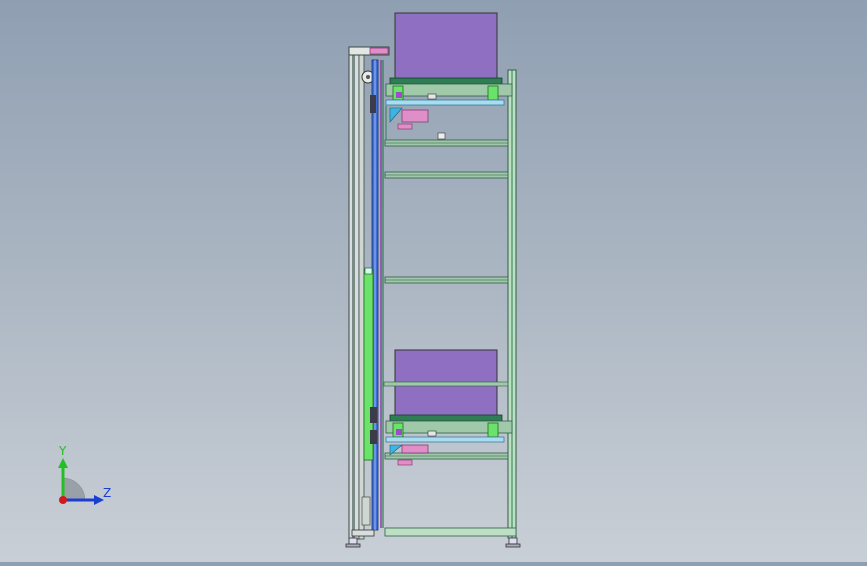 The width and height of the screenshot is (867, 566). I want to click on z-axis-label: Z, so click(107, 493).